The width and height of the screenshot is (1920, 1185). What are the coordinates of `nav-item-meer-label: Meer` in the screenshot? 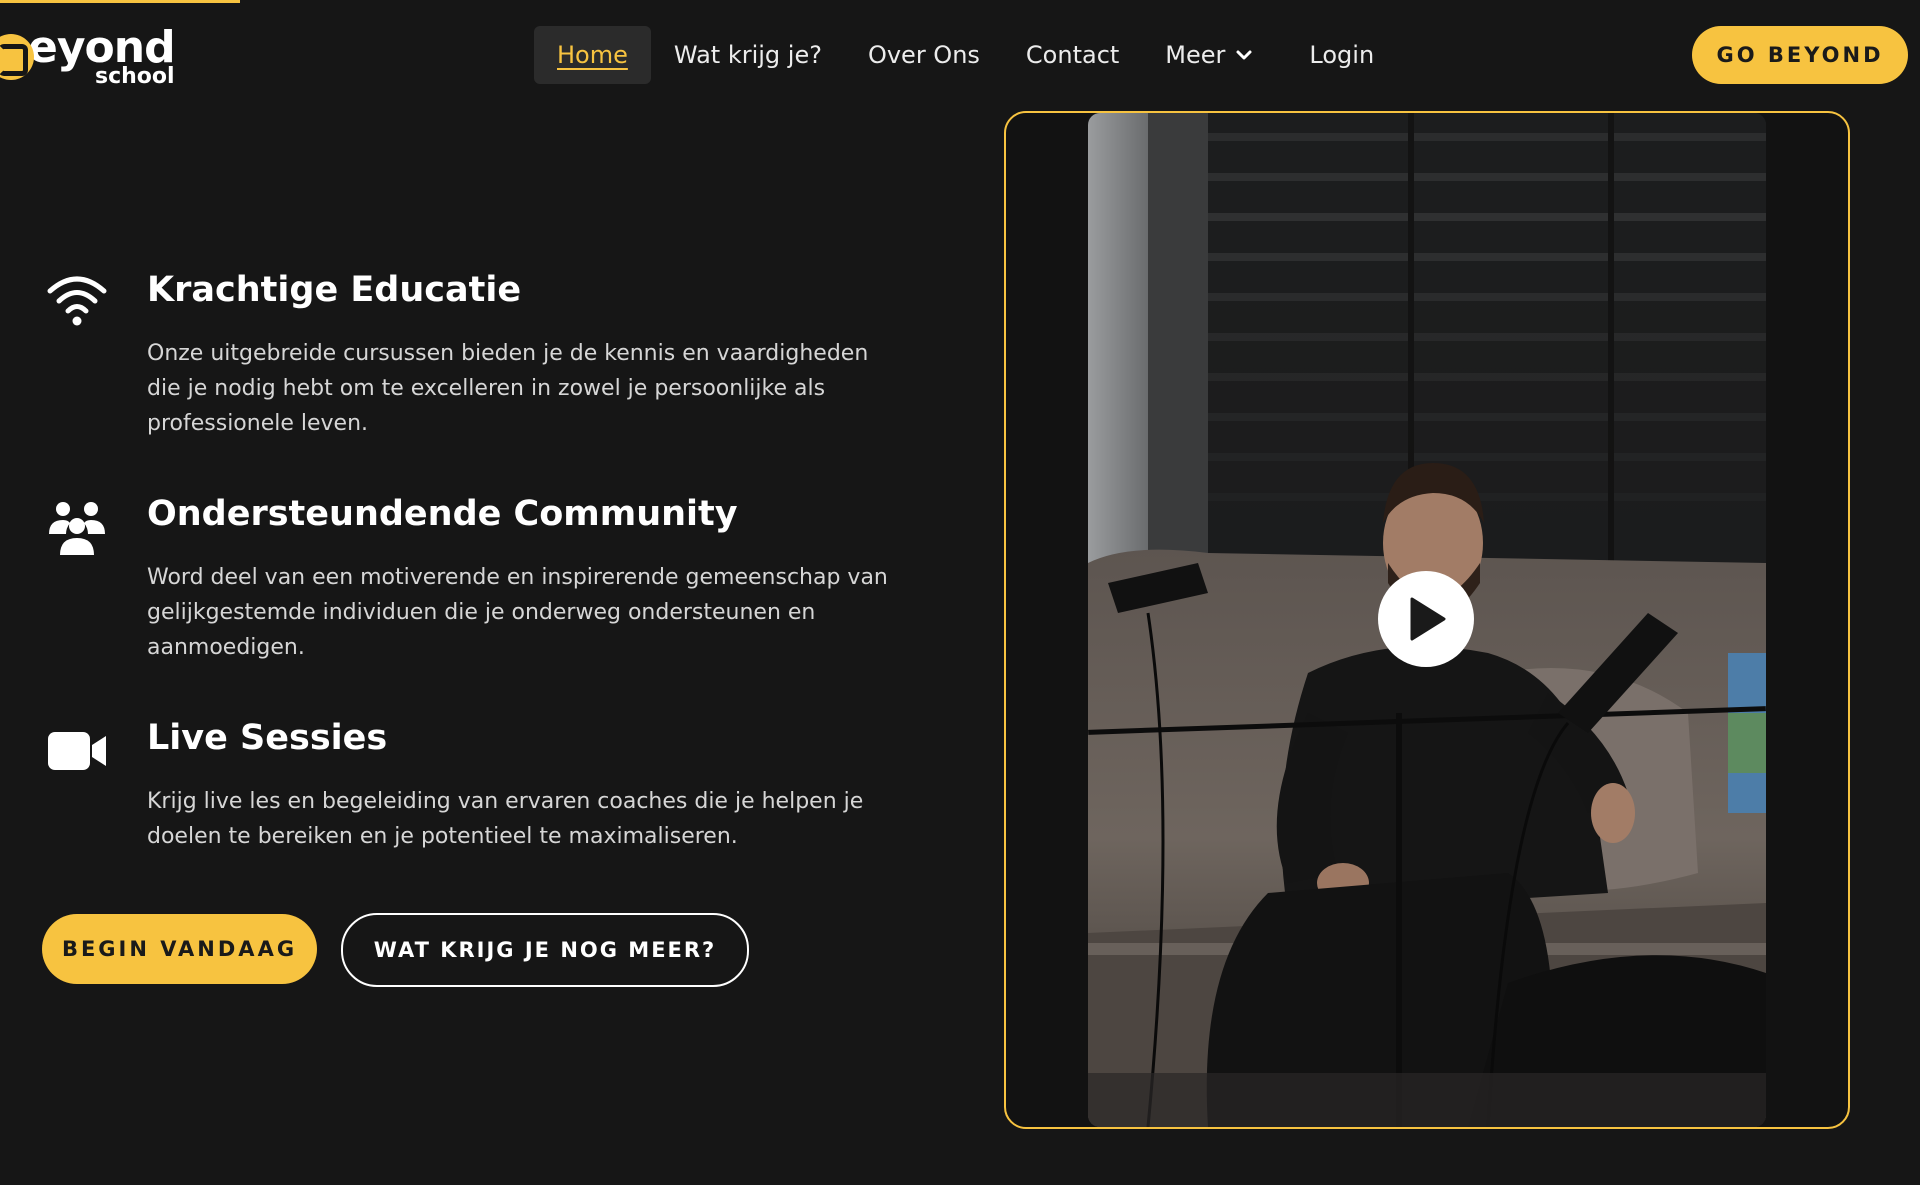 It's located at (1195, 55).